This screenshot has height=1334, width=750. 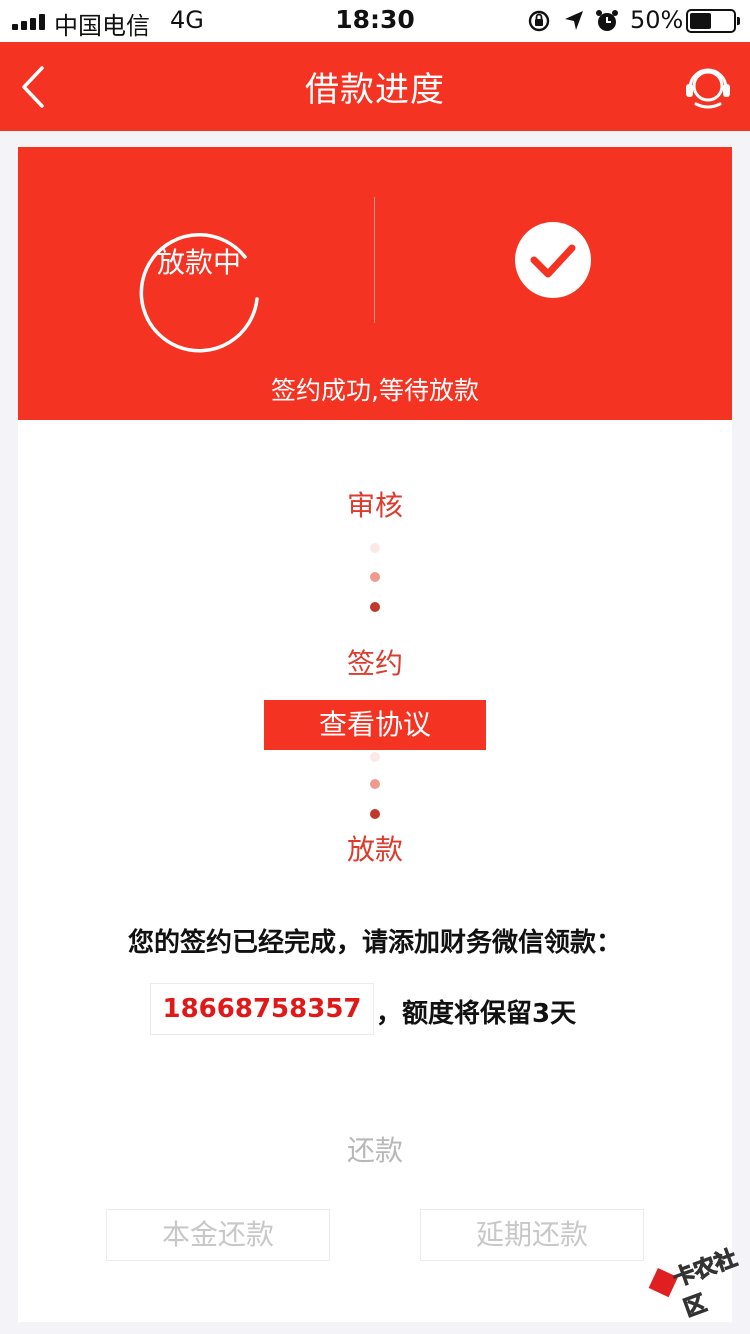 I want to click on ring-status-label: 放款中, so click(x=198, y=262).